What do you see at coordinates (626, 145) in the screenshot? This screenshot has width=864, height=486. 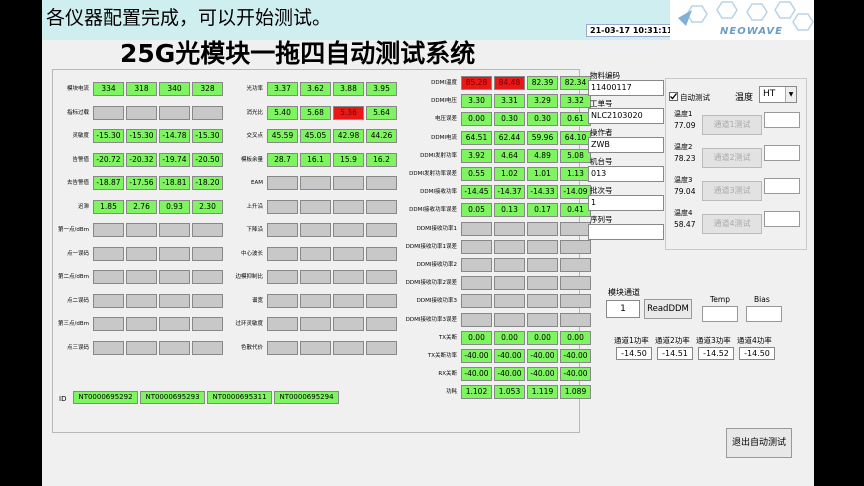 I see `operator-field: ZWB` at bounding box center [626, 145].